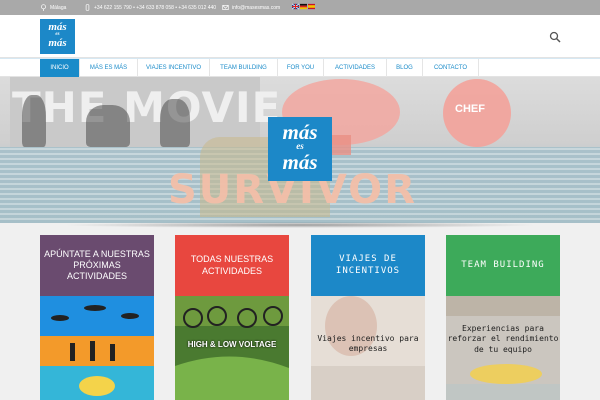 This screenshot has height=400, width=600. What do you see at coordinates (311, 6) in the screenshot?
I see `flag-es-icon` at bounding box center [311, 6].